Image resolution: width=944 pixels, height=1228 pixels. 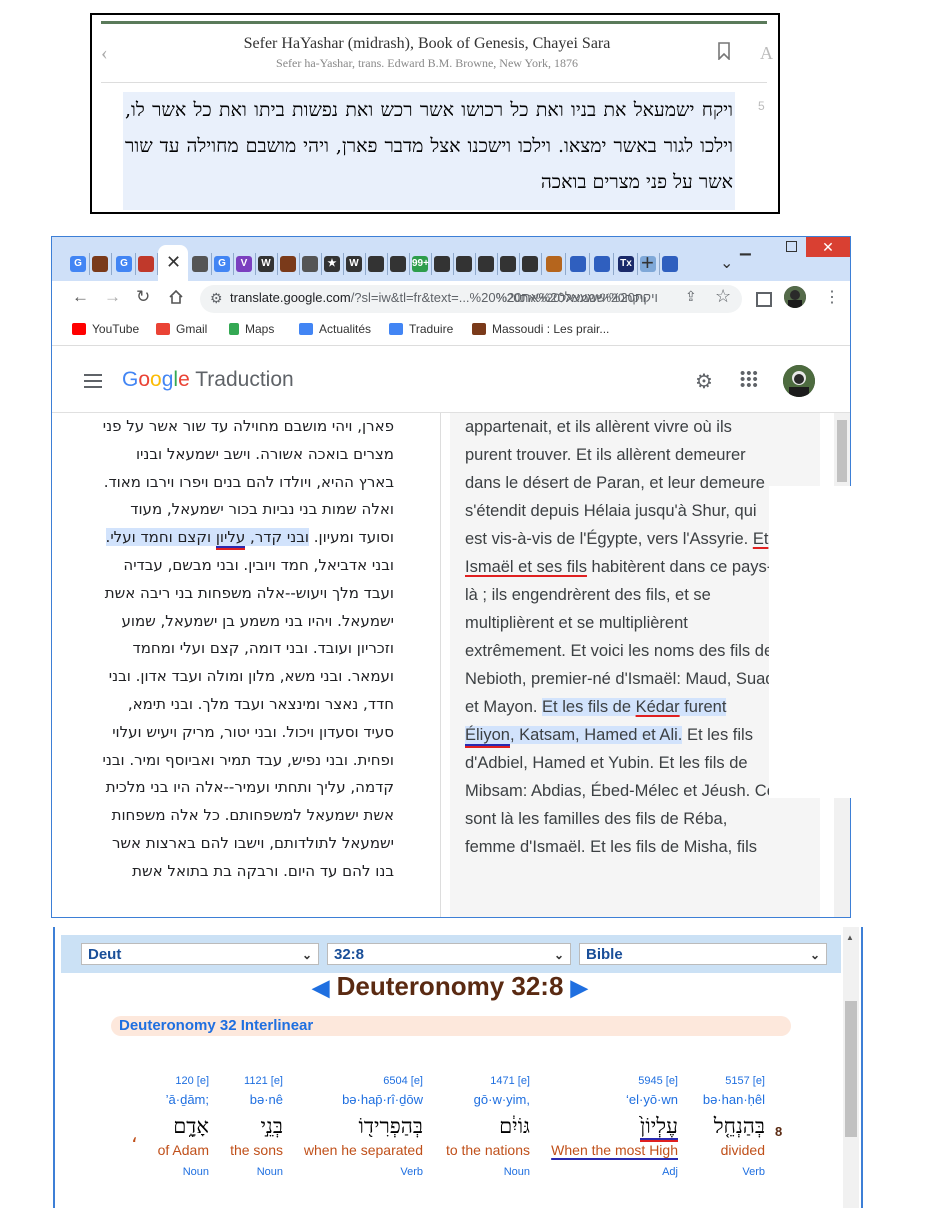 What do you see at coordinates (244, 264) in the screenshot?
I see `tab-favicon-icon: V` at bounding box center [244, 264].